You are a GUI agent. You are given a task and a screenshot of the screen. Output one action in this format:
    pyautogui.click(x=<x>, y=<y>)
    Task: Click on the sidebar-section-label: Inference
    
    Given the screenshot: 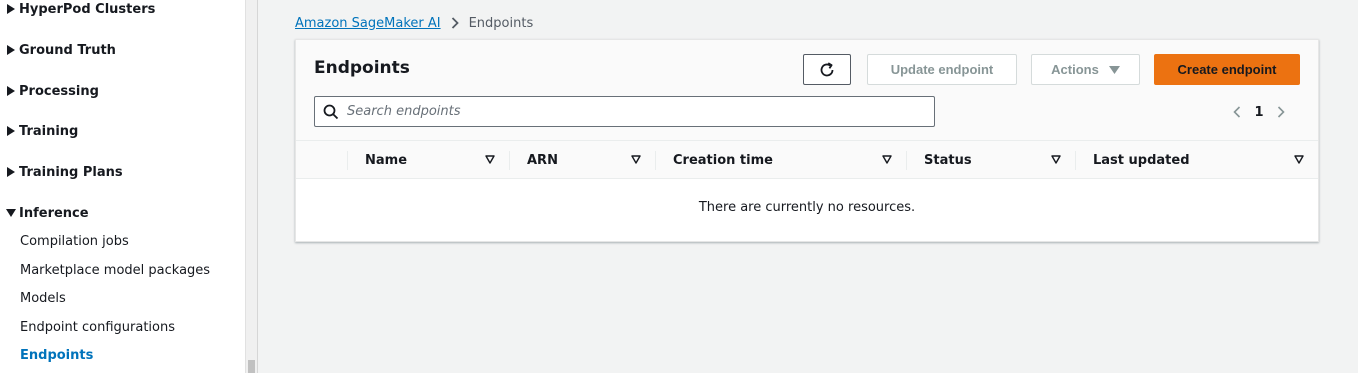 What is the action you would take?
    pyautogui.click(x=54, y=213)
    